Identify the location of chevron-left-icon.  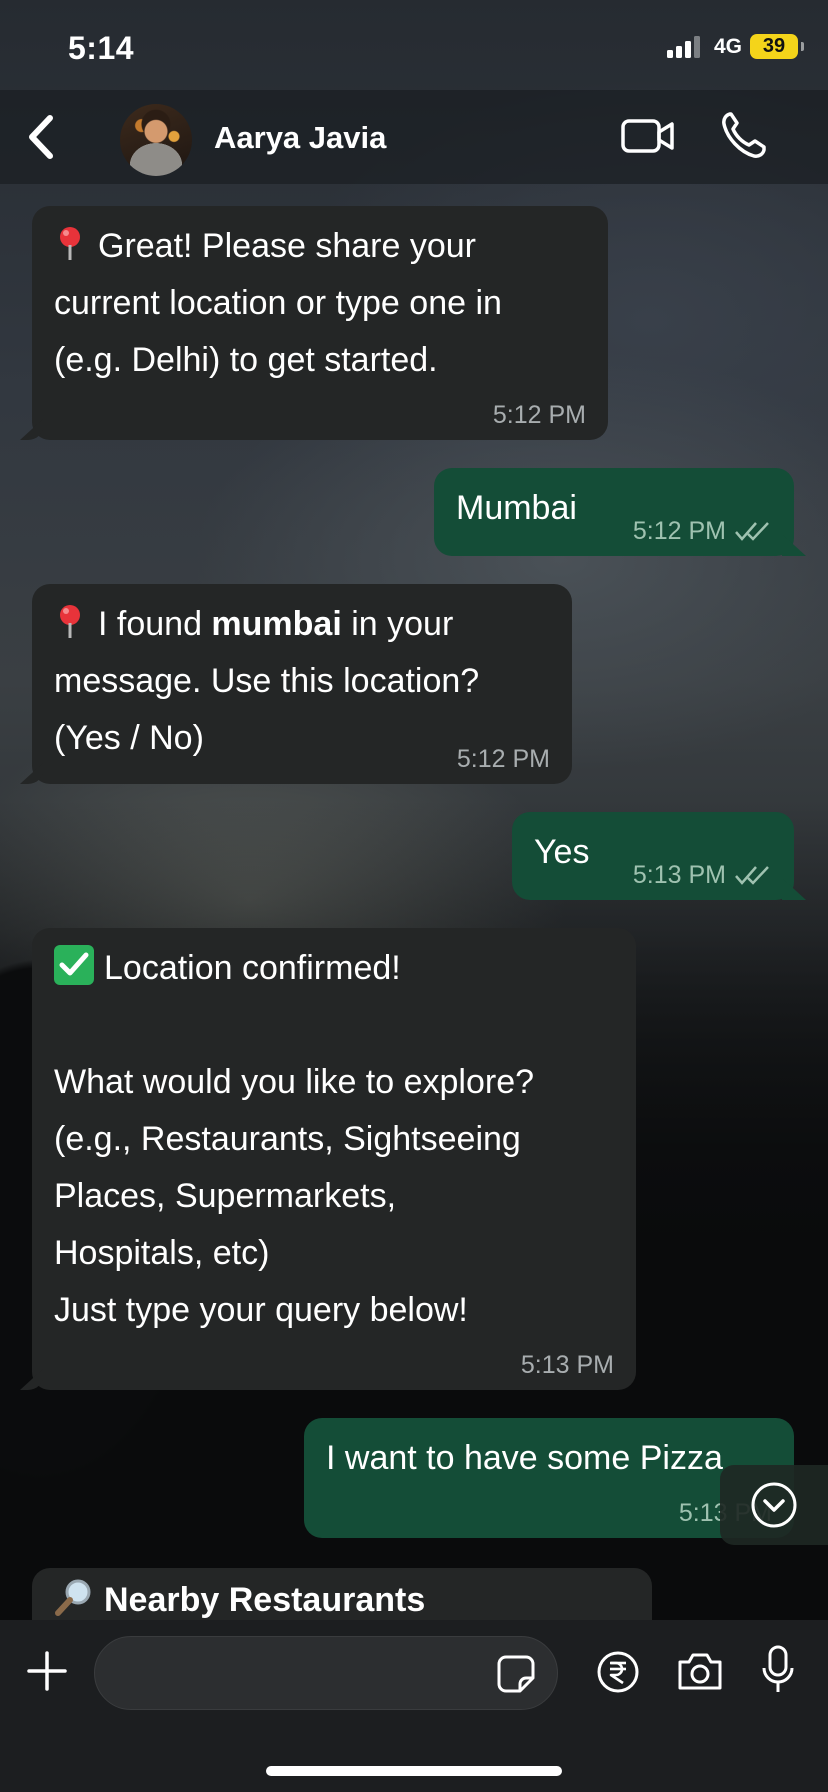
(41, 137).